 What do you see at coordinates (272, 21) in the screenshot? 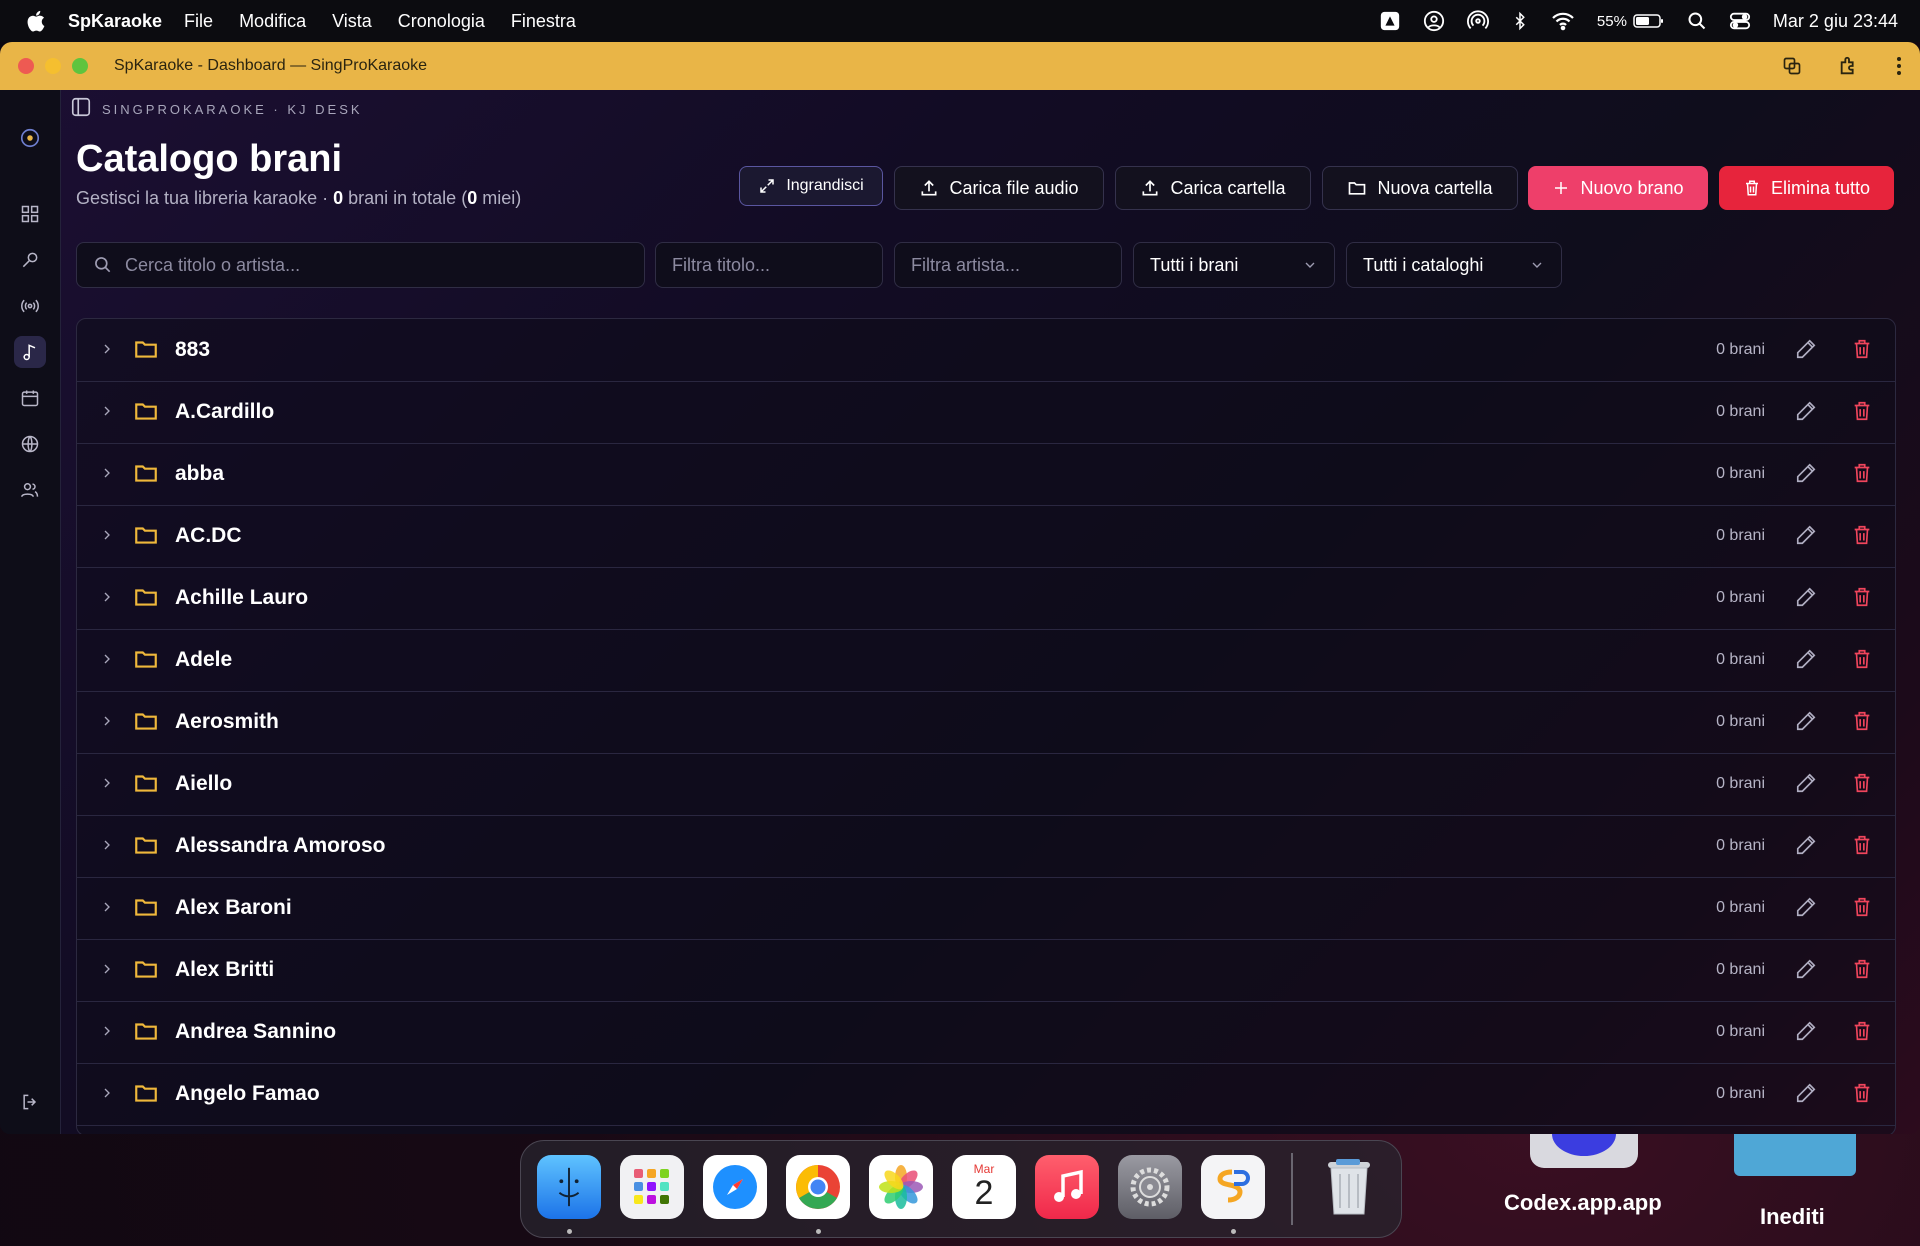
I see `menu-modifica: Modifica` at bounding box center [272, 21].